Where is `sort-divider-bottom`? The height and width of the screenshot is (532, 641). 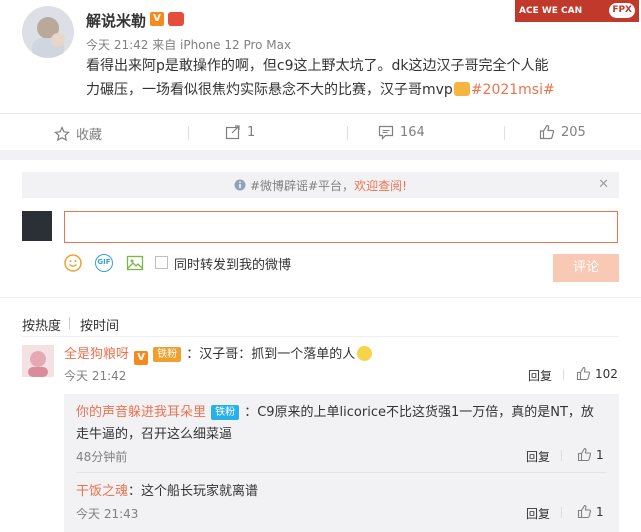
sort-divider-bottom is located at coordinates (320, 336).